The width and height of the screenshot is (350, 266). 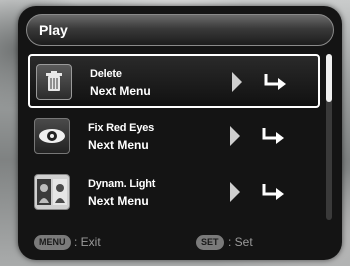 What do you see at coordinates (329, 137) in the screenshot?
I see `scrollbar` at bounding box center [329, 137].